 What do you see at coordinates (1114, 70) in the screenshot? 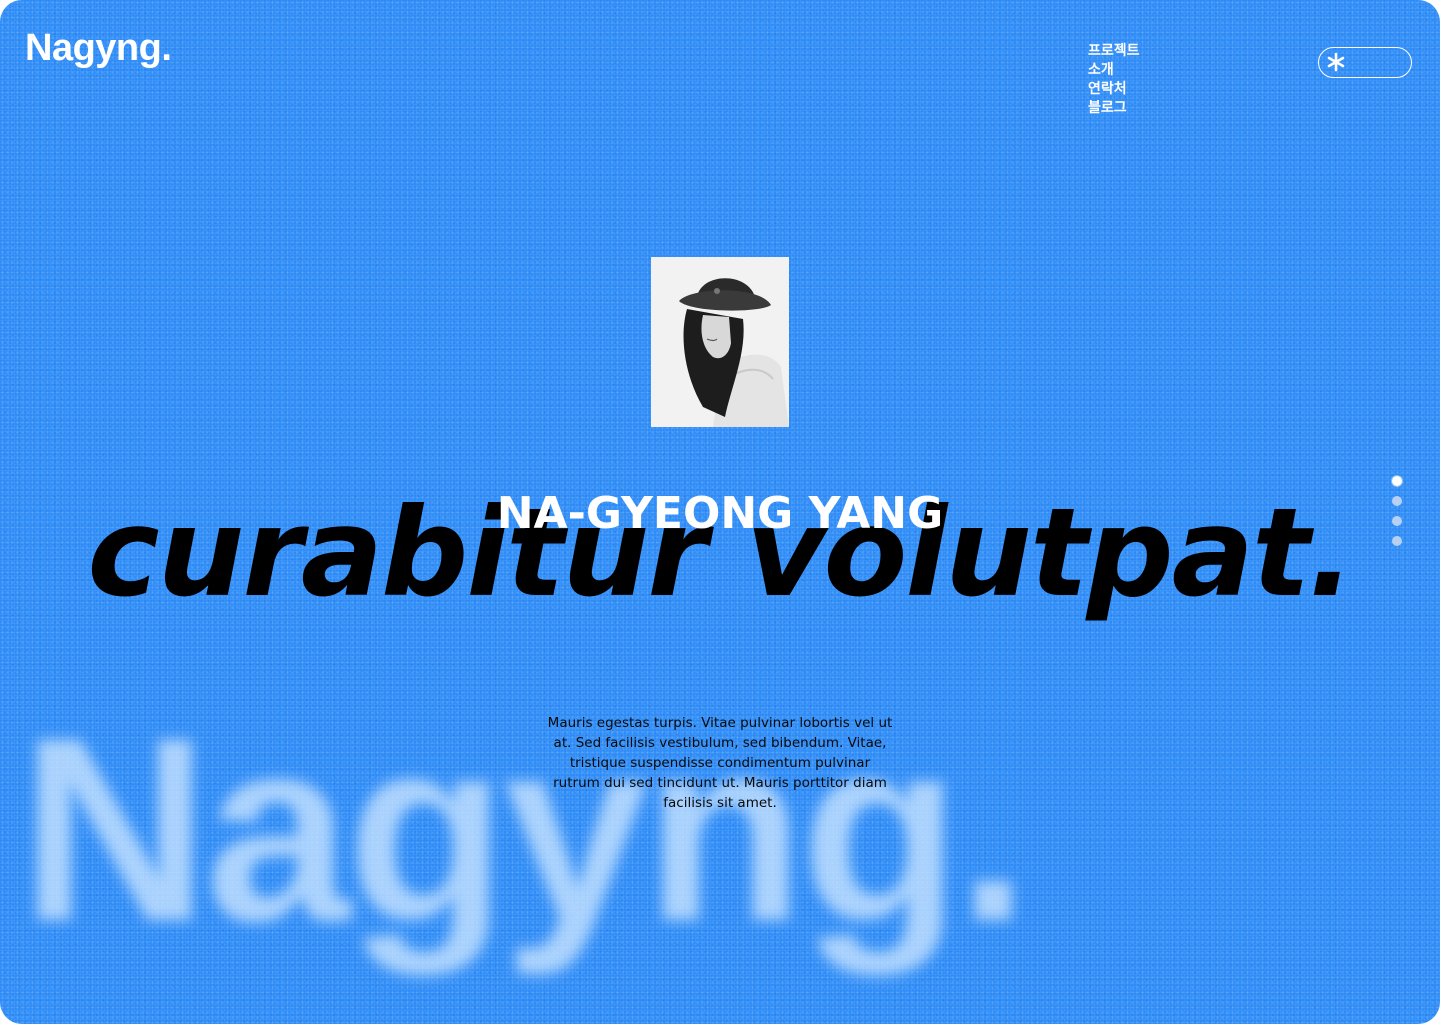
I see `nav-item-about: 소개` at bounding box center [1114, 70].